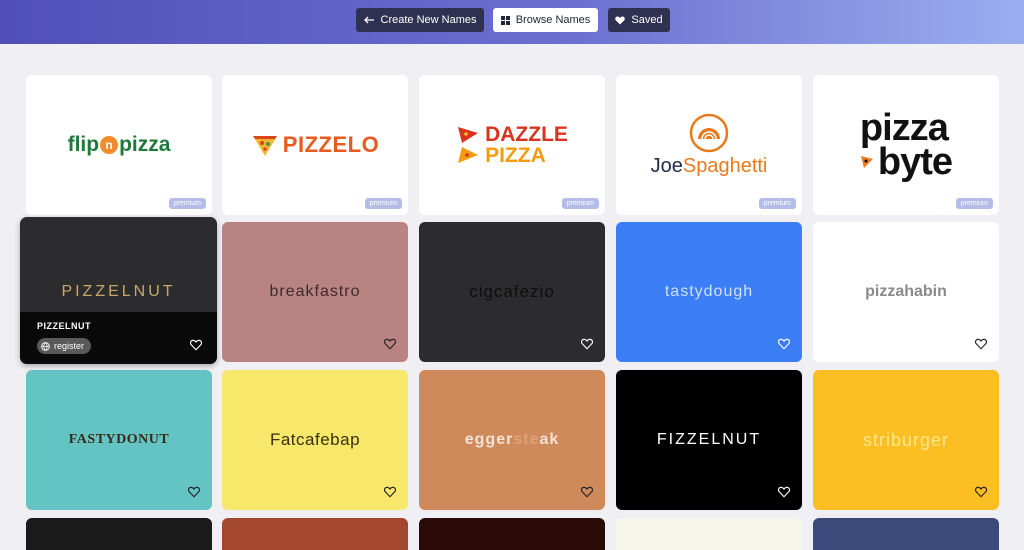 The width and height of the screenshot is (1024, 550). I want to click on logo-card-flipnpizza: flip n pizza premium, so click(119, 145).